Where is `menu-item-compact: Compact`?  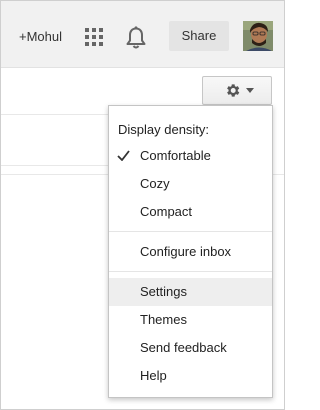 menu-item-compact: Compact is located at coordinates (190, 212).